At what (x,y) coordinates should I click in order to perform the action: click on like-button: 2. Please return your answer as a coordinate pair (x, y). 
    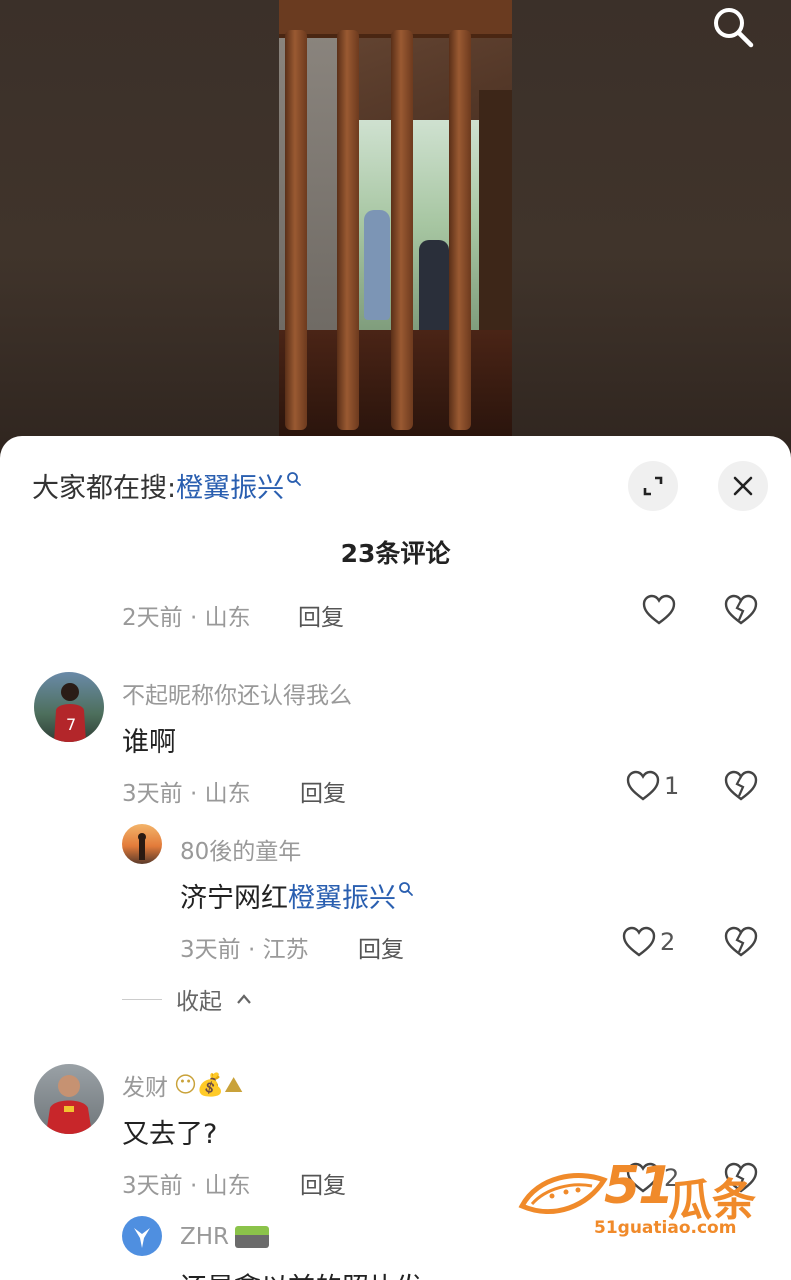
    Looking at the image, I should click on (648, 942).